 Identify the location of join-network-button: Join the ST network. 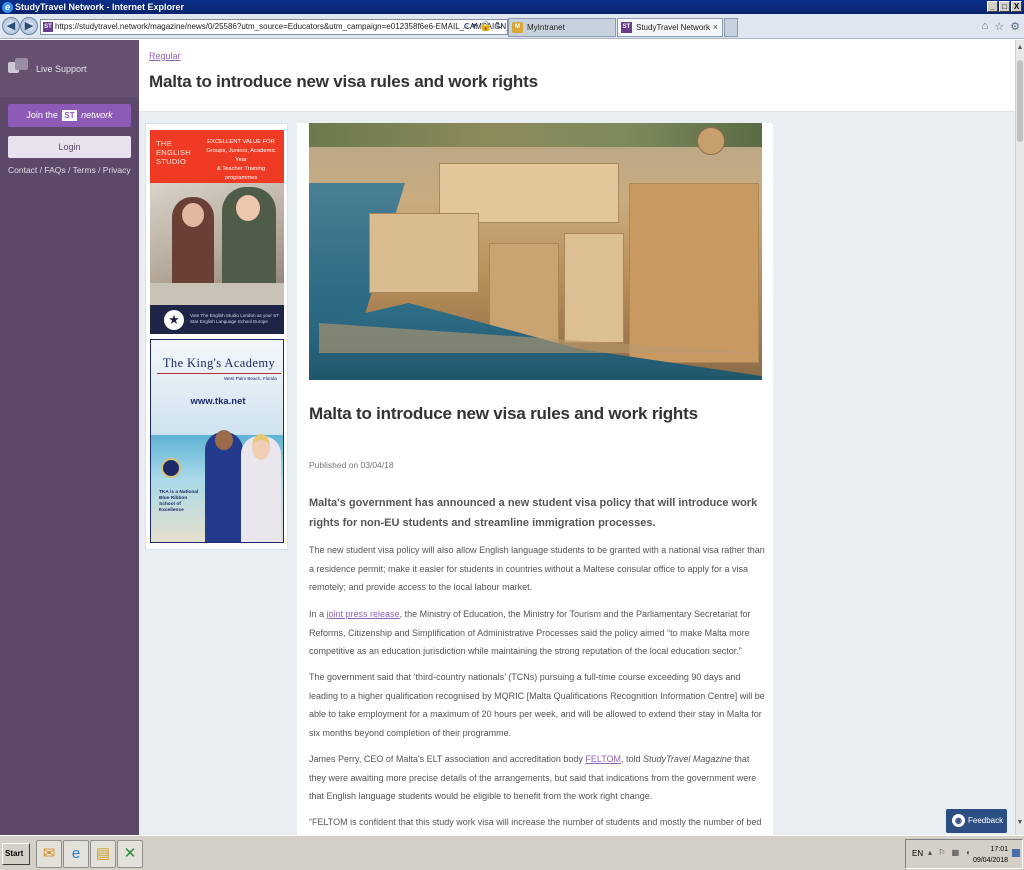
(69, 115).